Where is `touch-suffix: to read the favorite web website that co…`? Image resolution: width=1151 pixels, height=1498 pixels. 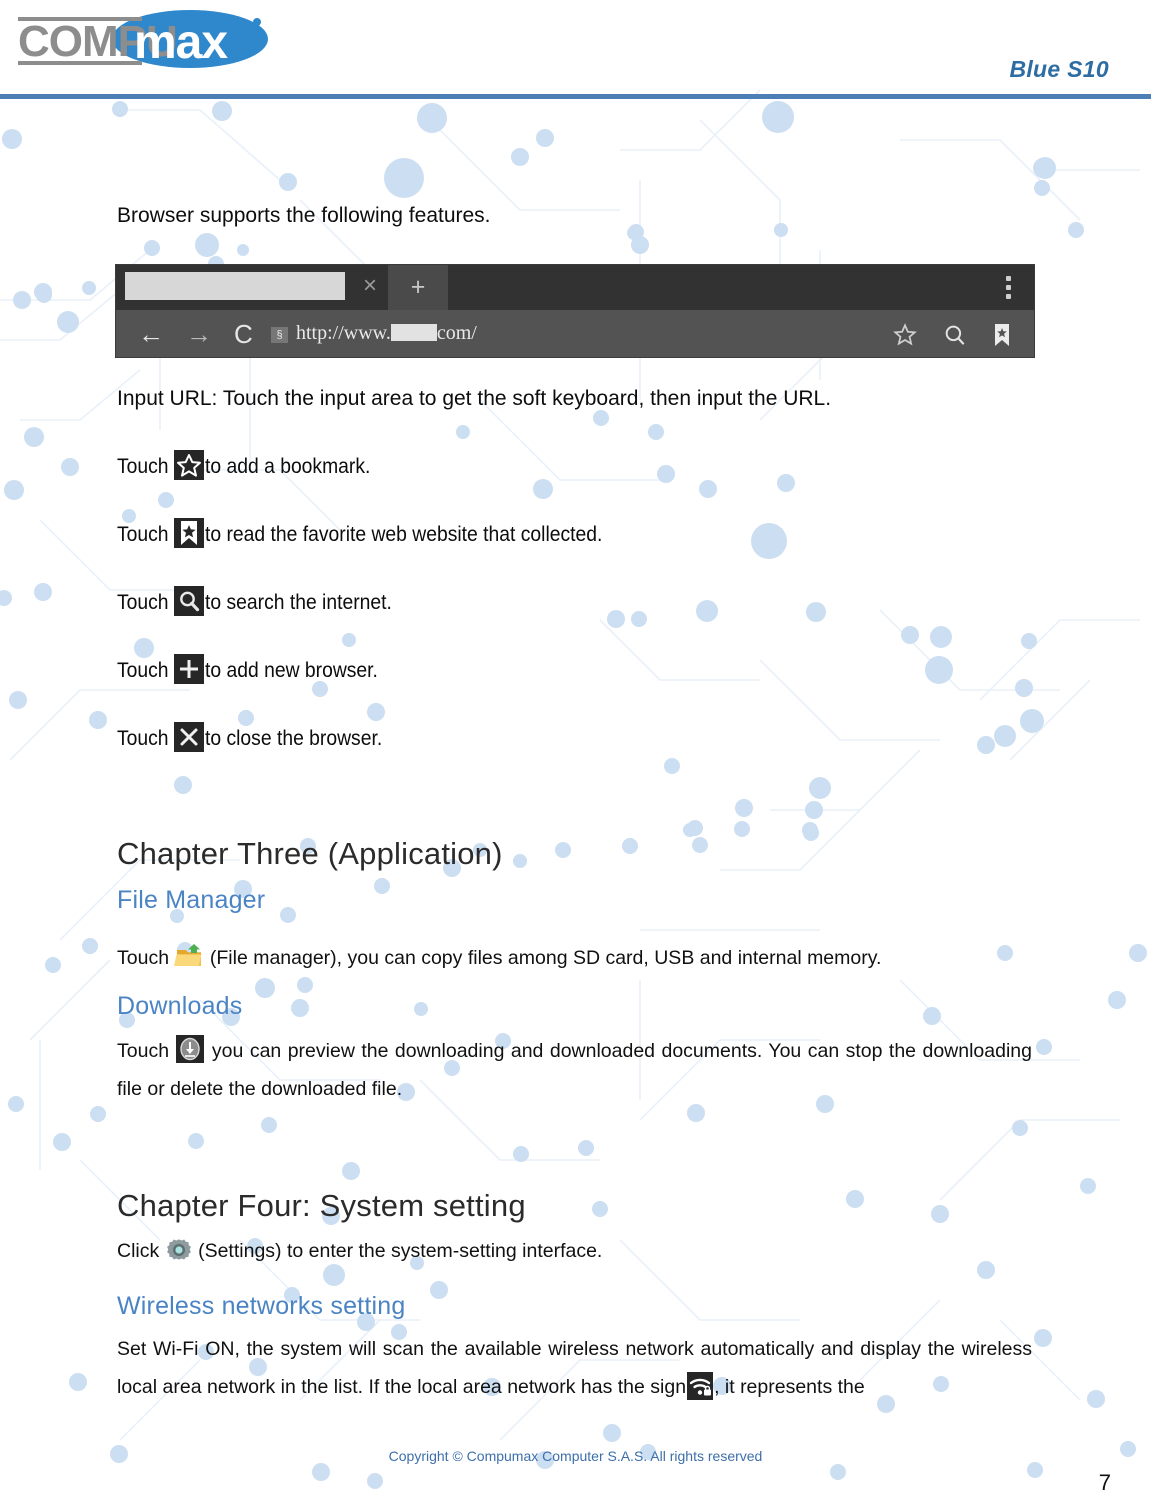
touch-suffix: to read the favorite web website that co… is located at coordinates (404, 534).